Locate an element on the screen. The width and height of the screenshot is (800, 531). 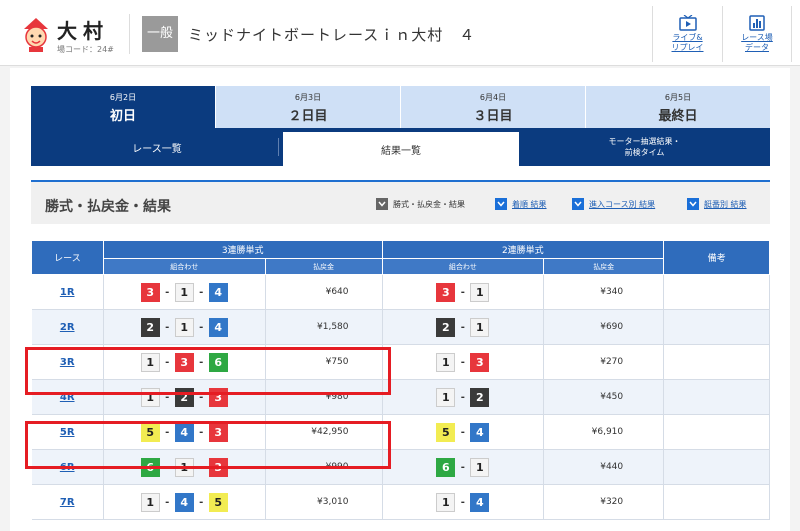
day-tab-2: 6月3日 ２日目 is located at coordinates (307, 107).